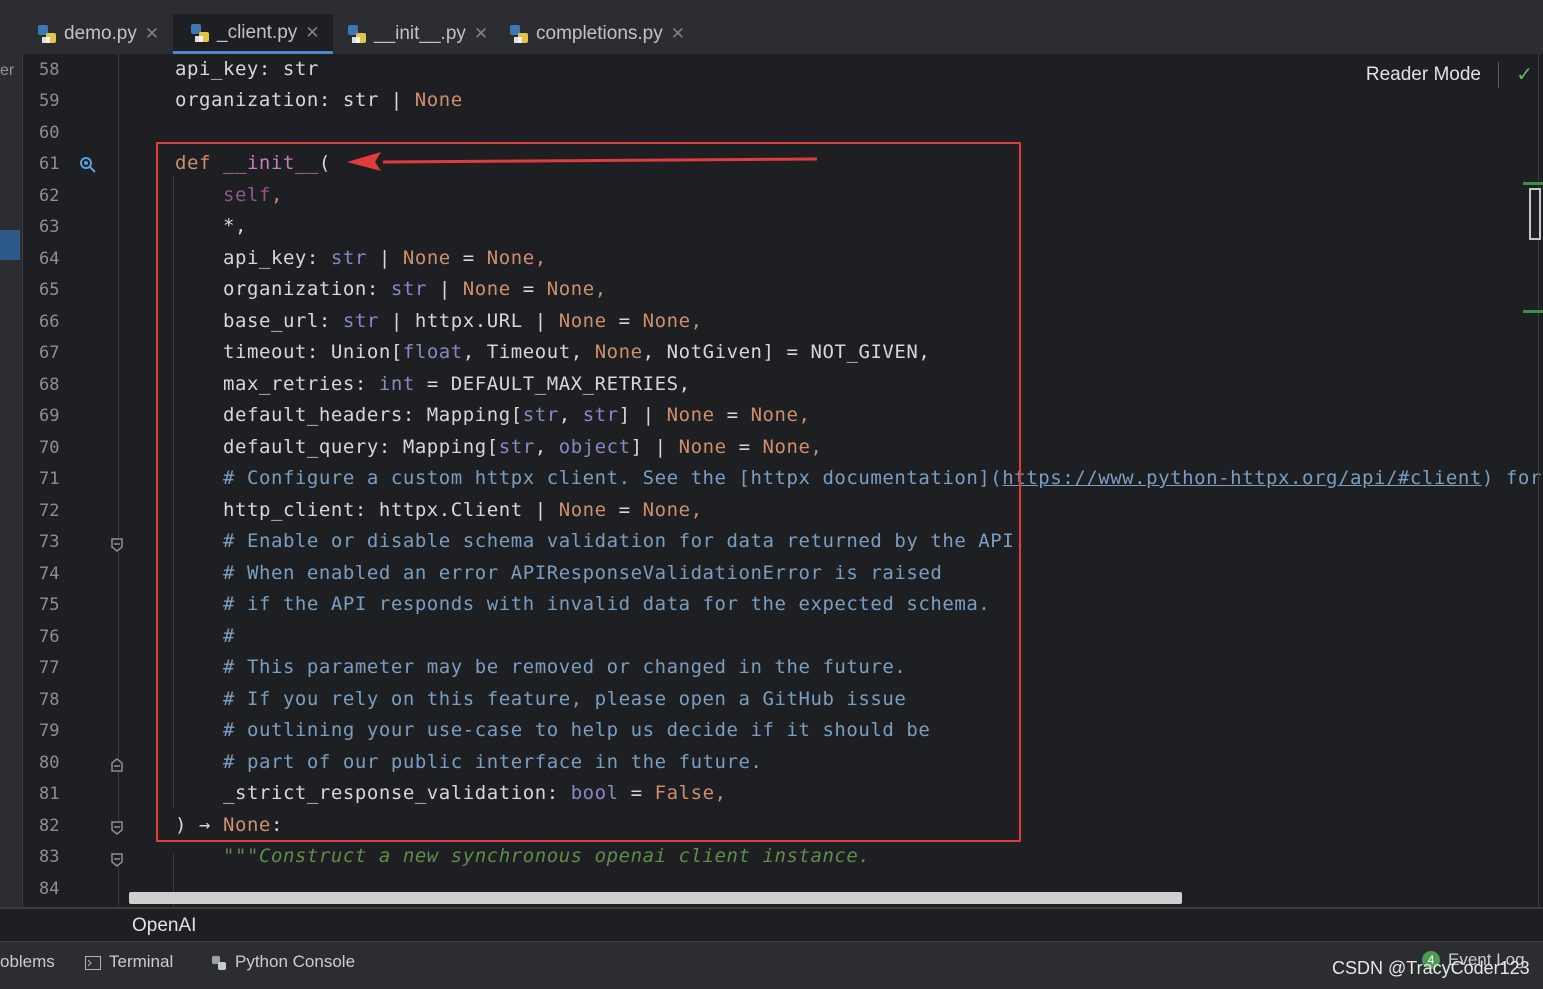 This screenshot has width=1543, height=989. Describe the element at coordinates (93, 962) in the screenshot. I see `terminal-icon` at that location.